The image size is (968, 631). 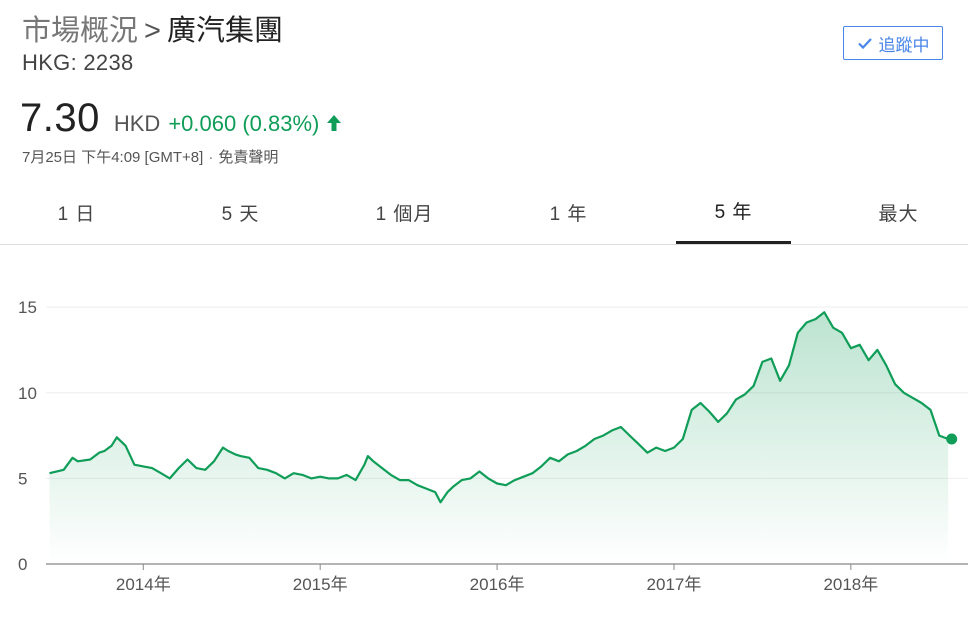 What do you see at coordinates (240, 212) in the screenshot?
I see `tab-5-days: 5 天` at bounding box center [240, 212].